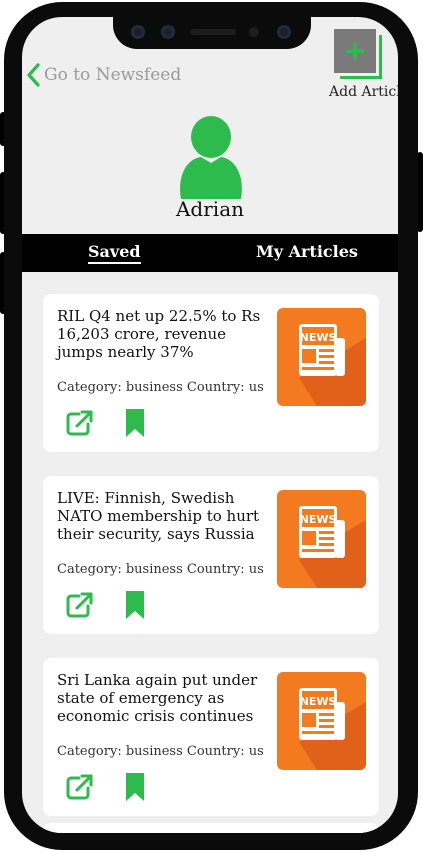 The image size is (423, 852). Describe the element at coordinates (211, 828) in the screenshot. I see `next-card-partial` at that location.